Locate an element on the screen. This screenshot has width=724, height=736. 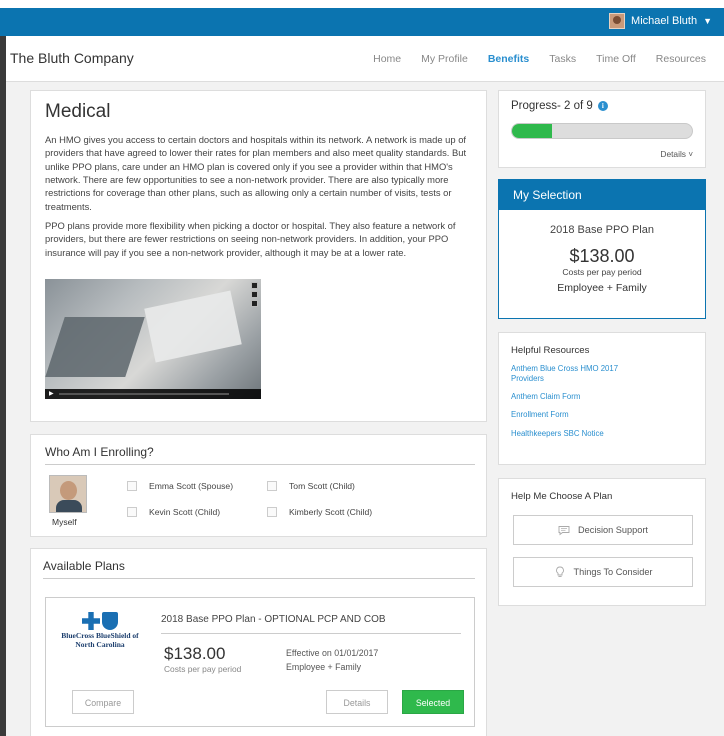
effective-date: Effective on 01/01/2017 is located at coordinates (332, 653).